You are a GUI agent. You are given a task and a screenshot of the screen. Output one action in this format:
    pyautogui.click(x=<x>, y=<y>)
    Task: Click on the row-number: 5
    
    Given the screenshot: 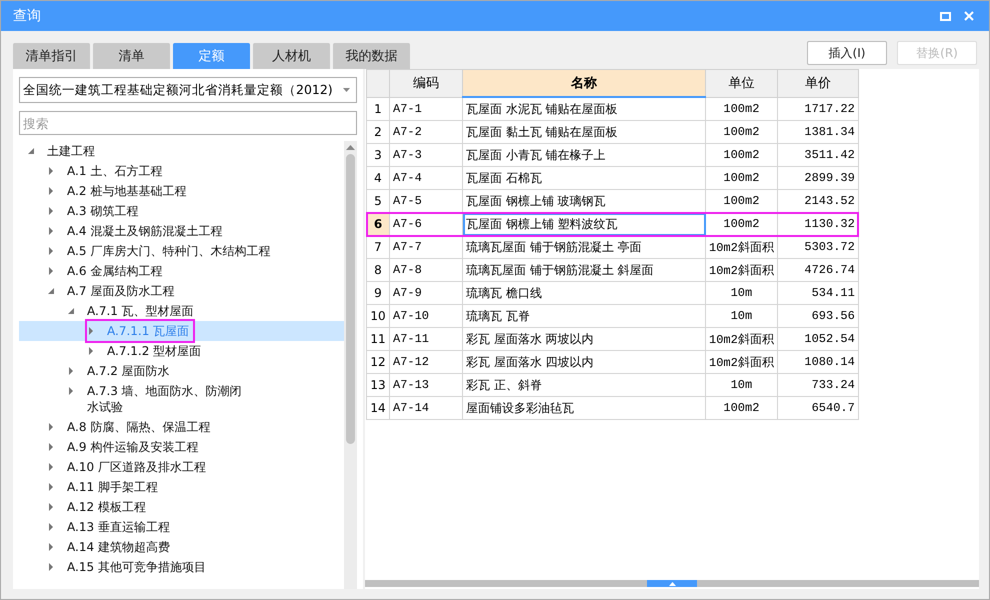 What is the action you would take?
    pyautogui.click(x=378, y=201)
    